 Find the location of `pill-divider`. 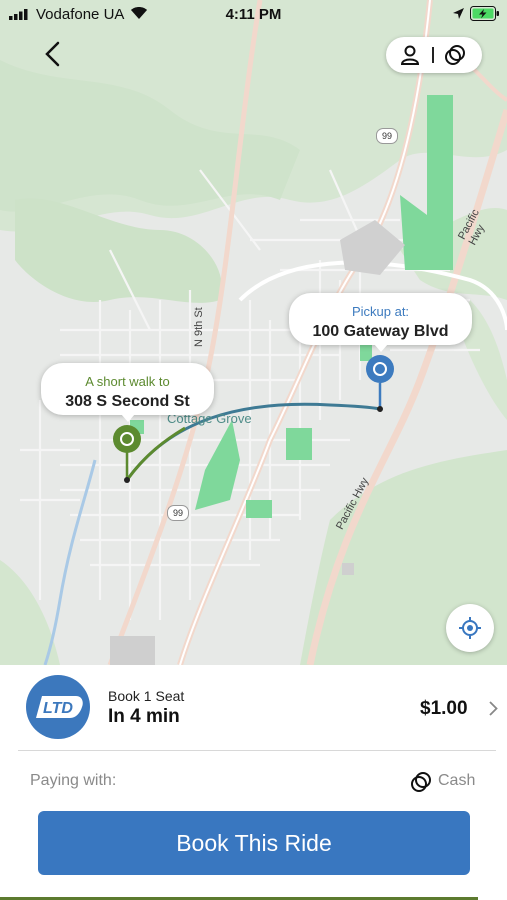

pill-divider is located at coordinates (433, 55).